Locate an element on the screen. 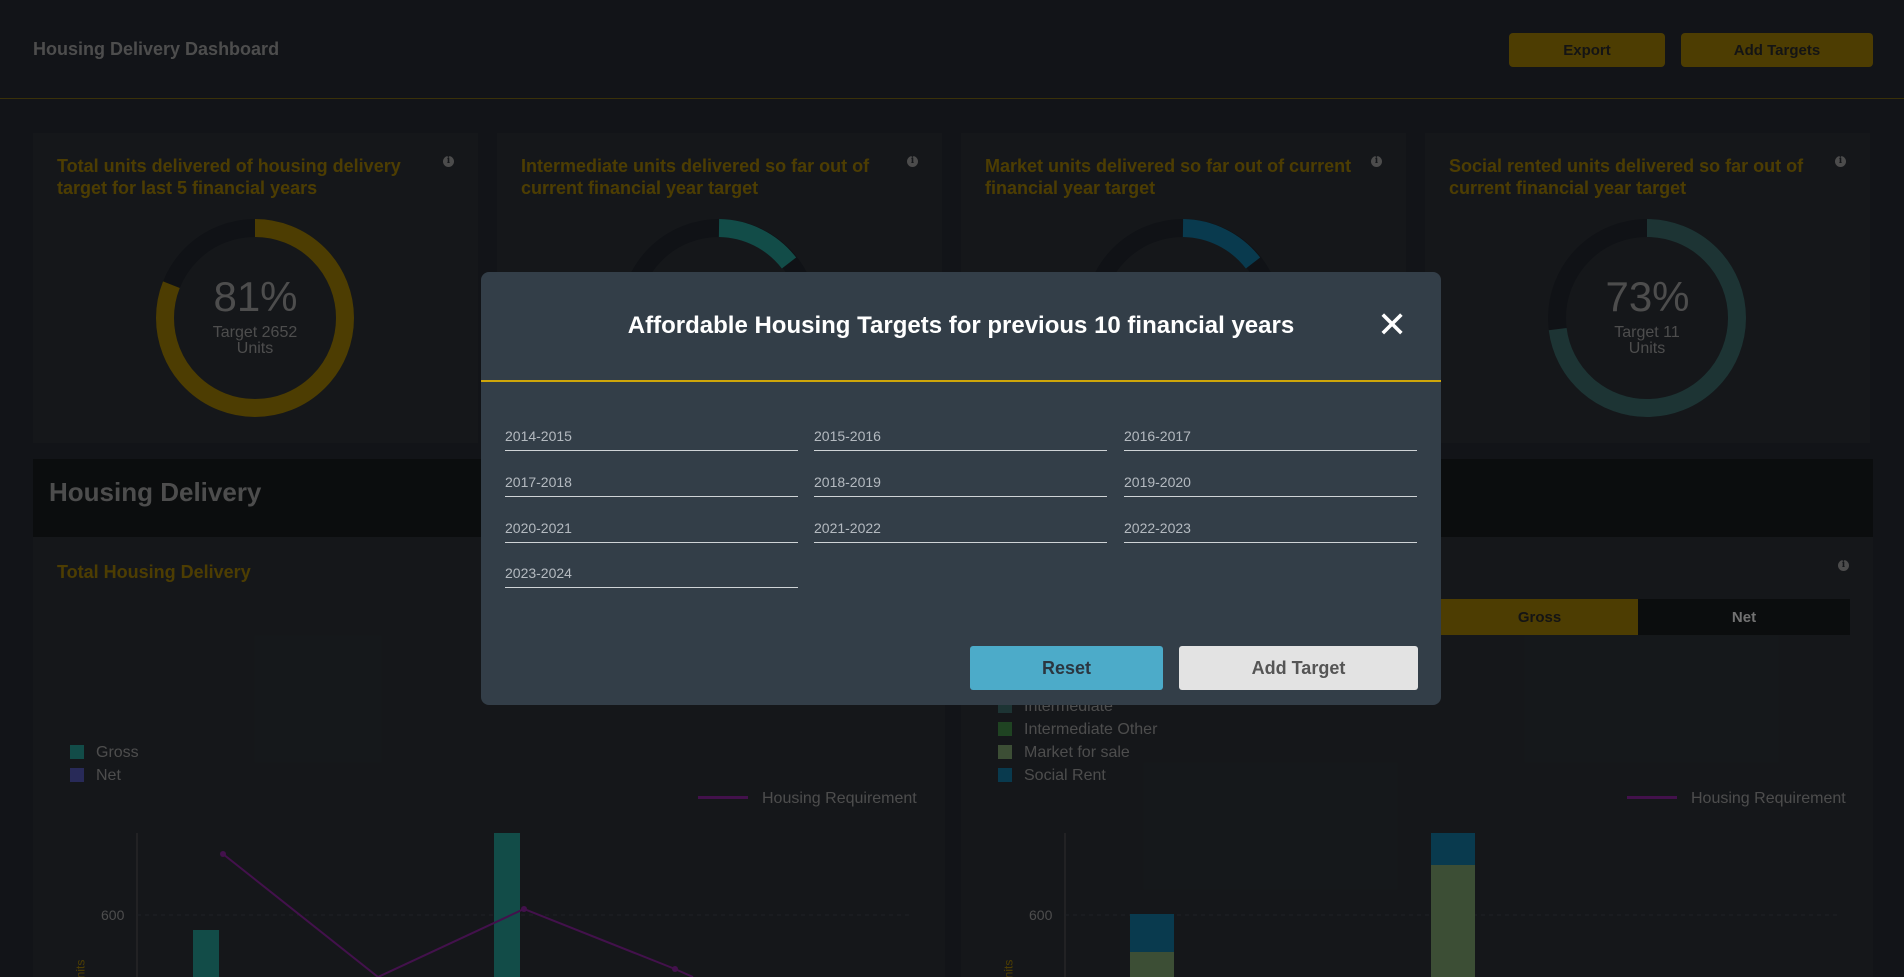  target-field-2021-2022 is located at coordinates (960, 528).